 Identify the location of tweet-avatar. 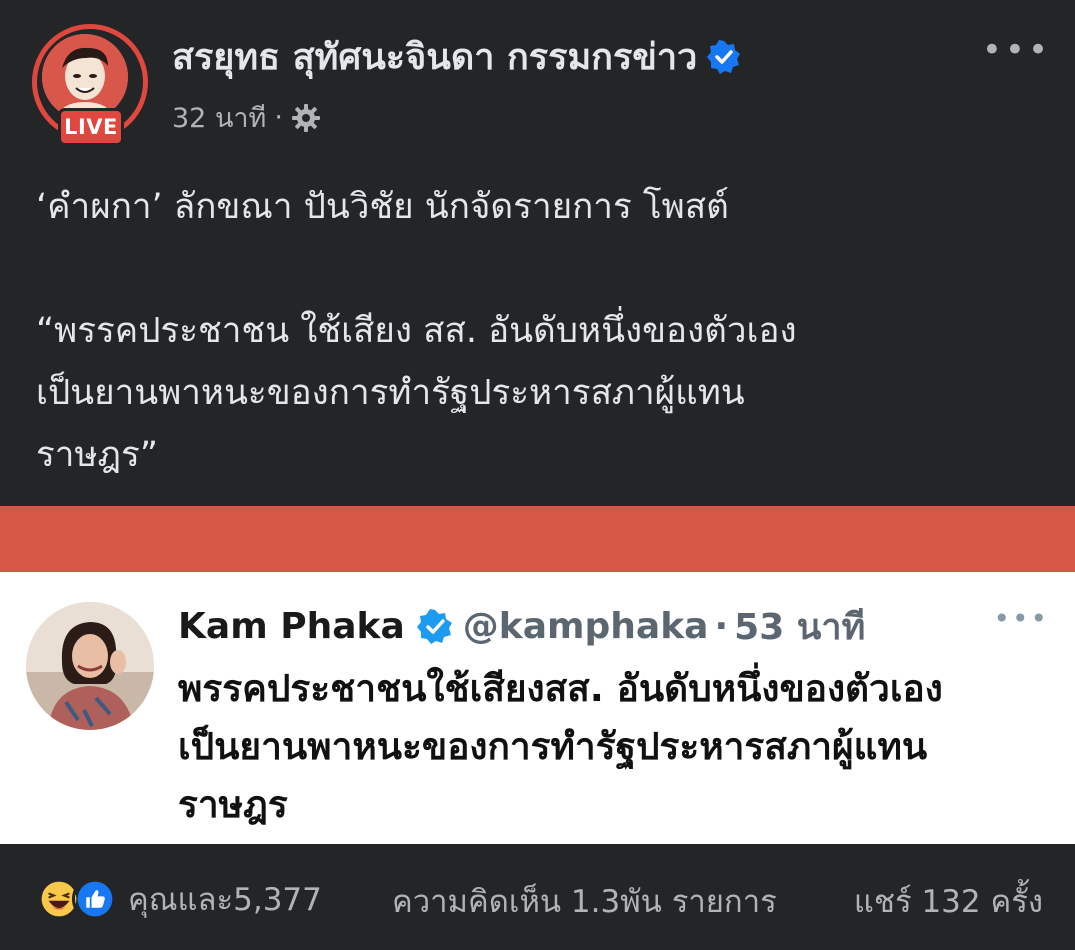
(90, 666).